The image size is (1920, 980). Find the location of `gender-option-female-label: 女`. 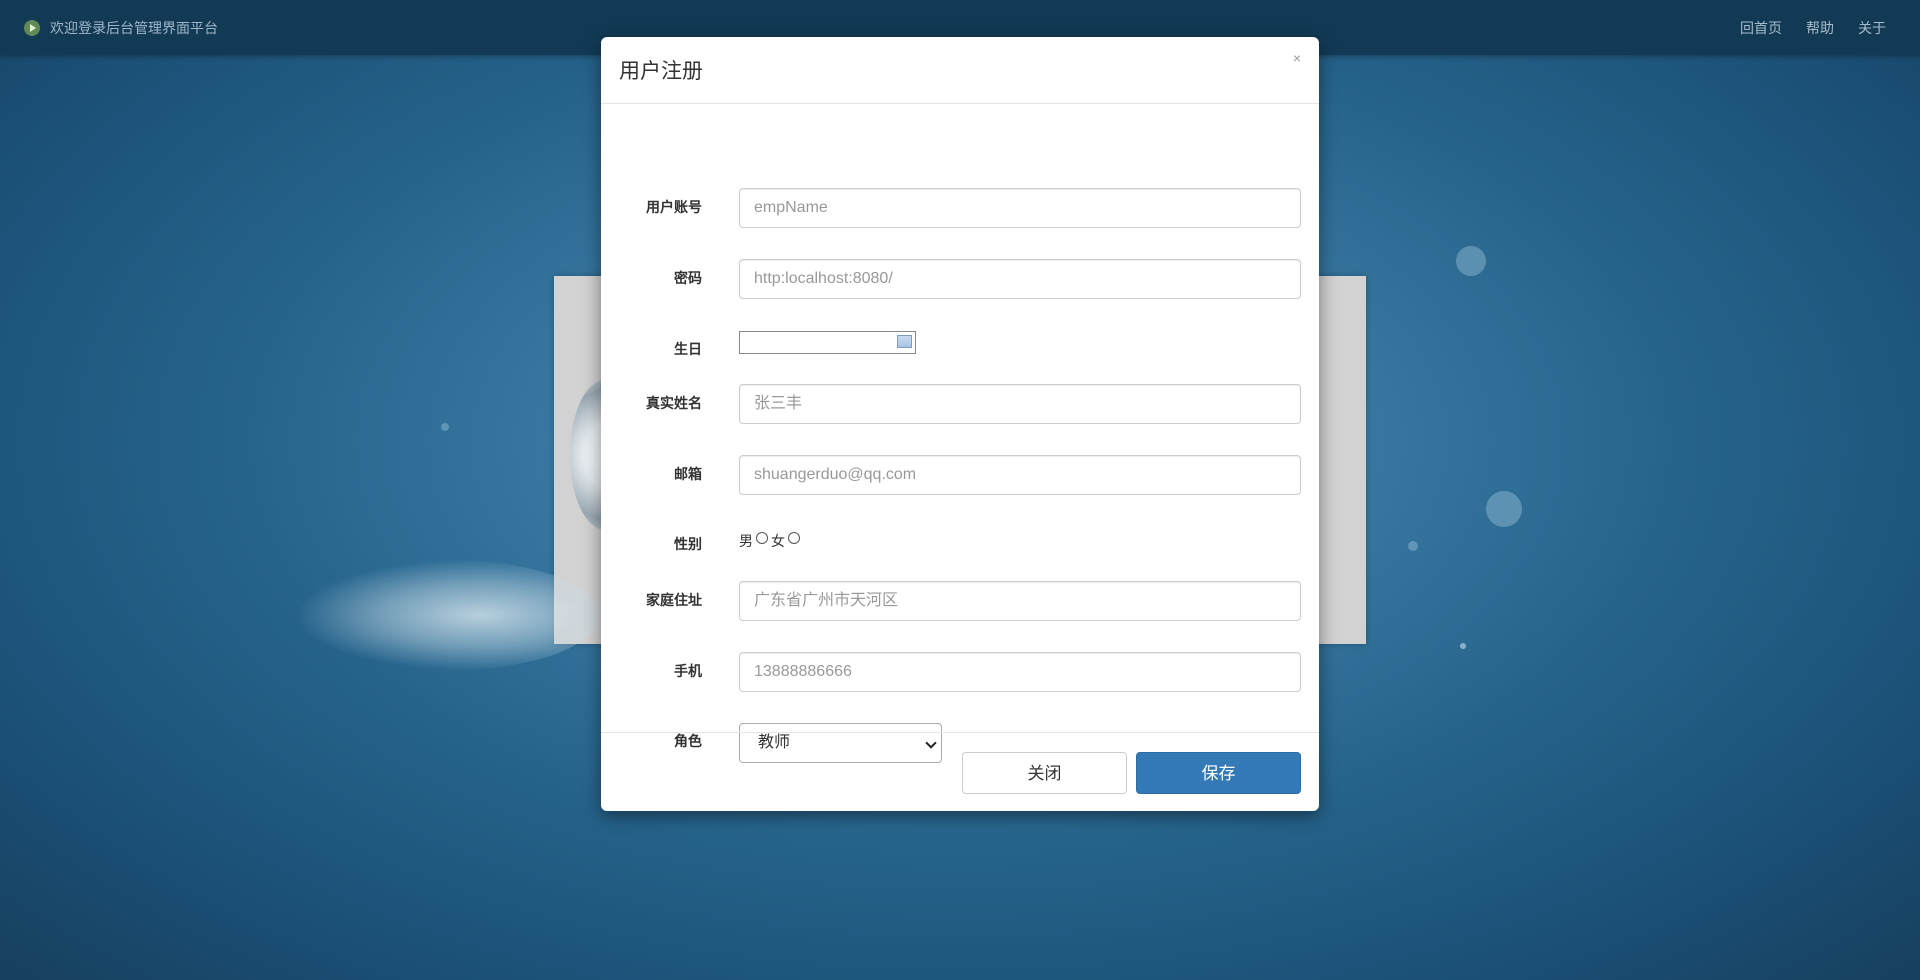

gender-option-female-label: 女 is located at coordinates (778, 541).